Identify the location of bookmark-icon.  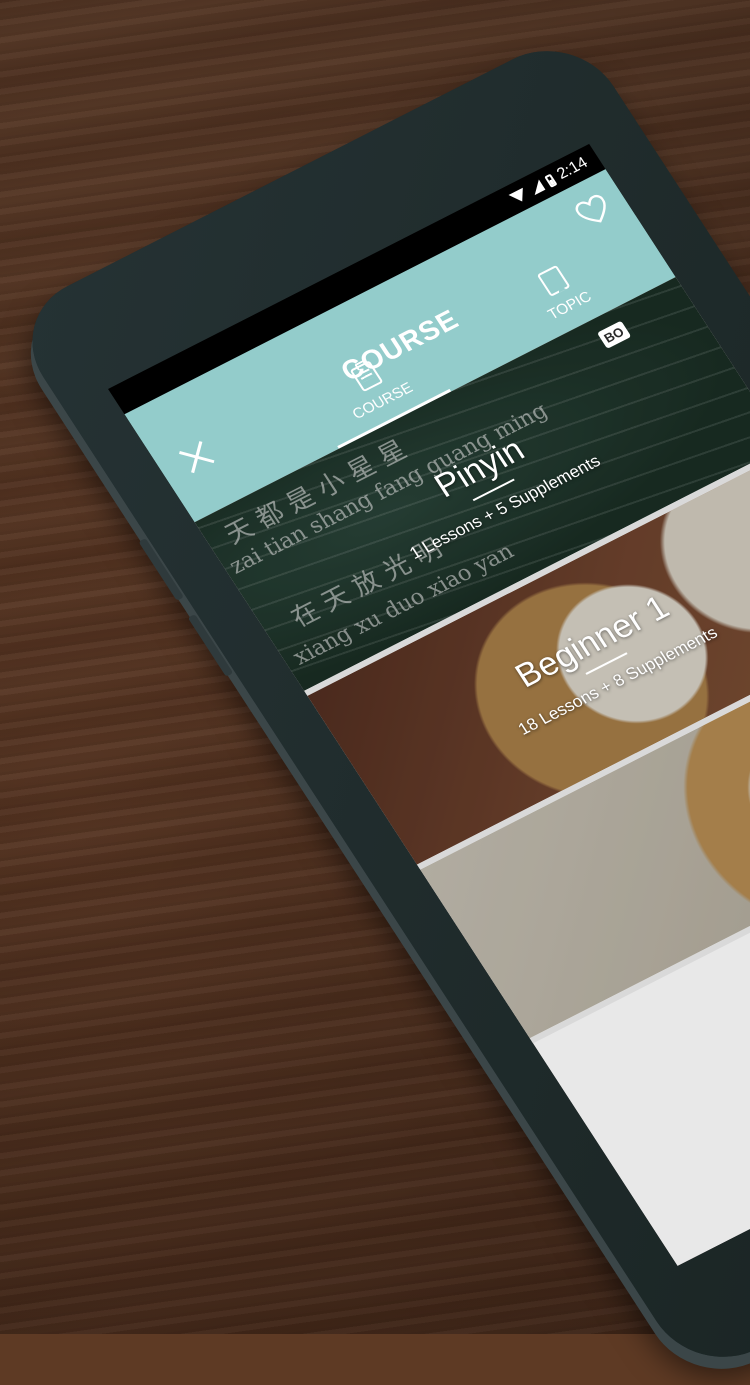
(553, 280).